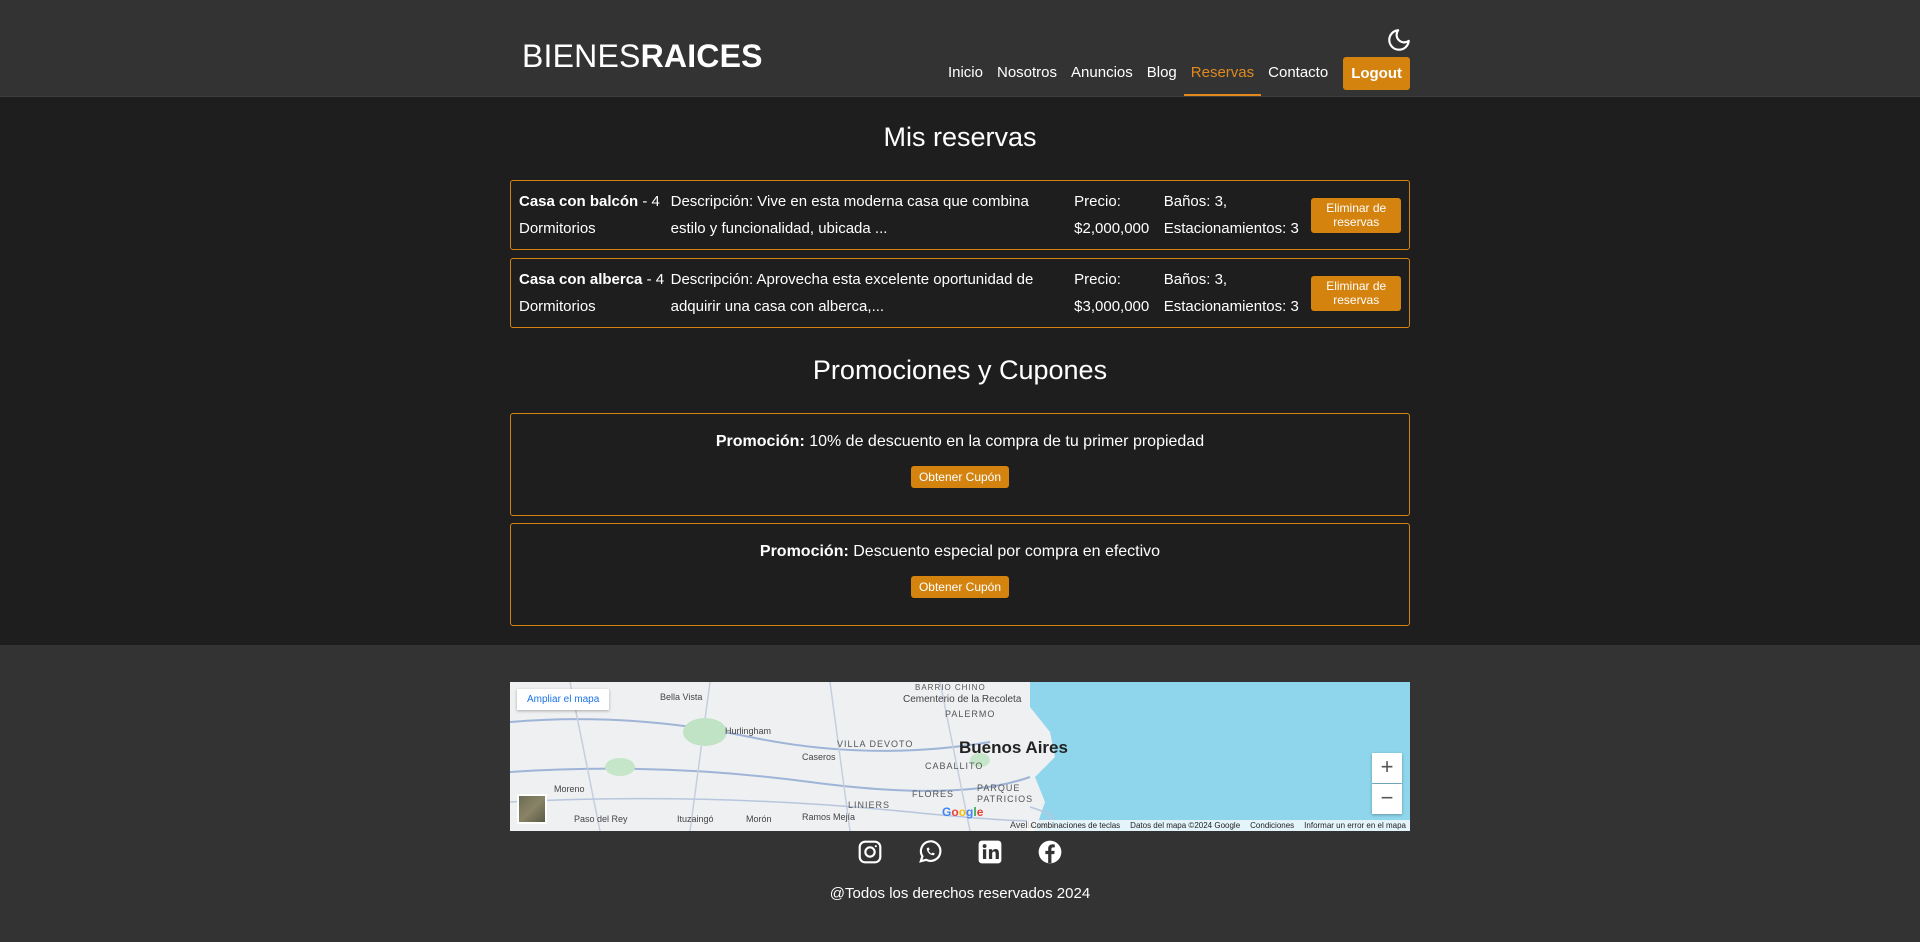  What do you see at coordinates (954, 766) in the screenshot?
I see `map-label: CABALLITO` at bounding box center [954, 766].